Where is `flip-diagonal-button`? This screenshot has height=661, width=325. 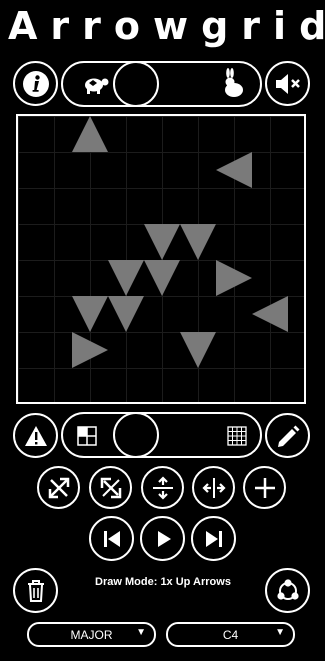
flip-diagonal-button is located at coordinates (110, 487).